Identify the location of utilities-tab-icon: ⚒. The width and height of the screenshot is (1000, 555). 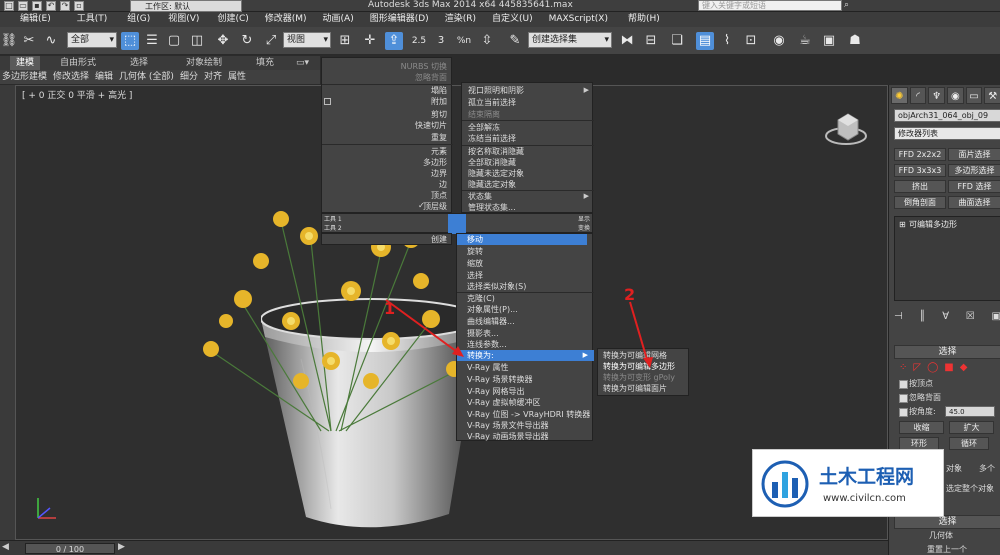
(992, 95).